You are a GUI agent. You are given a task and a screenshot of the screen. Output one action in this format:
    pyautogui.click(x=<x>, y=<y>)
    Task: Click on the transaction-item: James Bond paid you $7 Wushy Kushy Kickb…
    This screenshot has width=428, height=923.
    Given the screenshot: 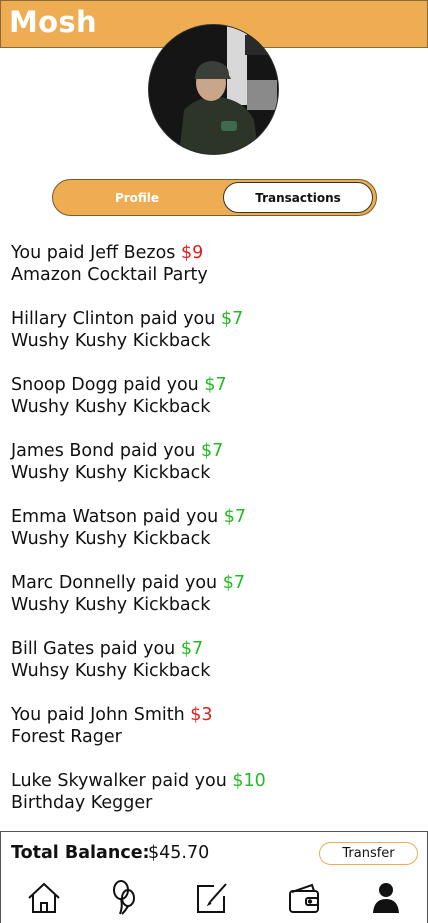 What is the action you would take?
    pyautogui.click(x=216, y=473)
    